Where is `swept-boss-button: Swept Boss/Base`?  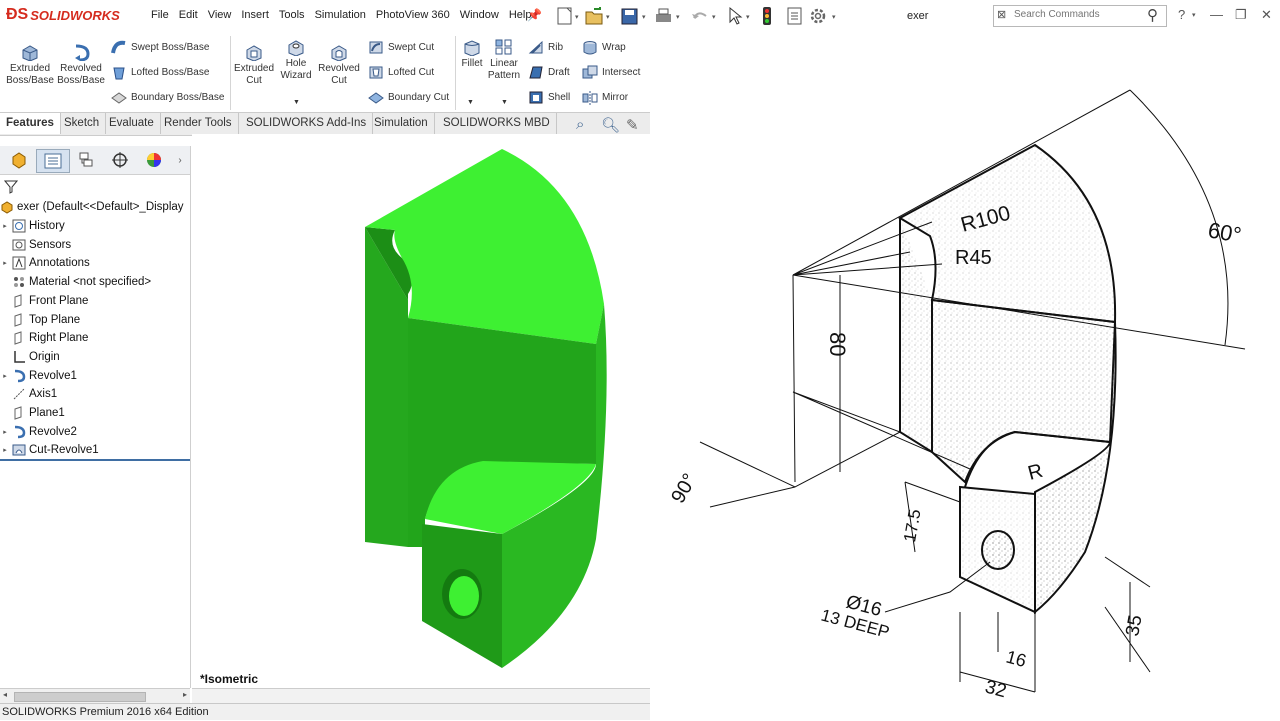
swept-boss-button: Swept Boss/Base is located at coordinates (160, 47).